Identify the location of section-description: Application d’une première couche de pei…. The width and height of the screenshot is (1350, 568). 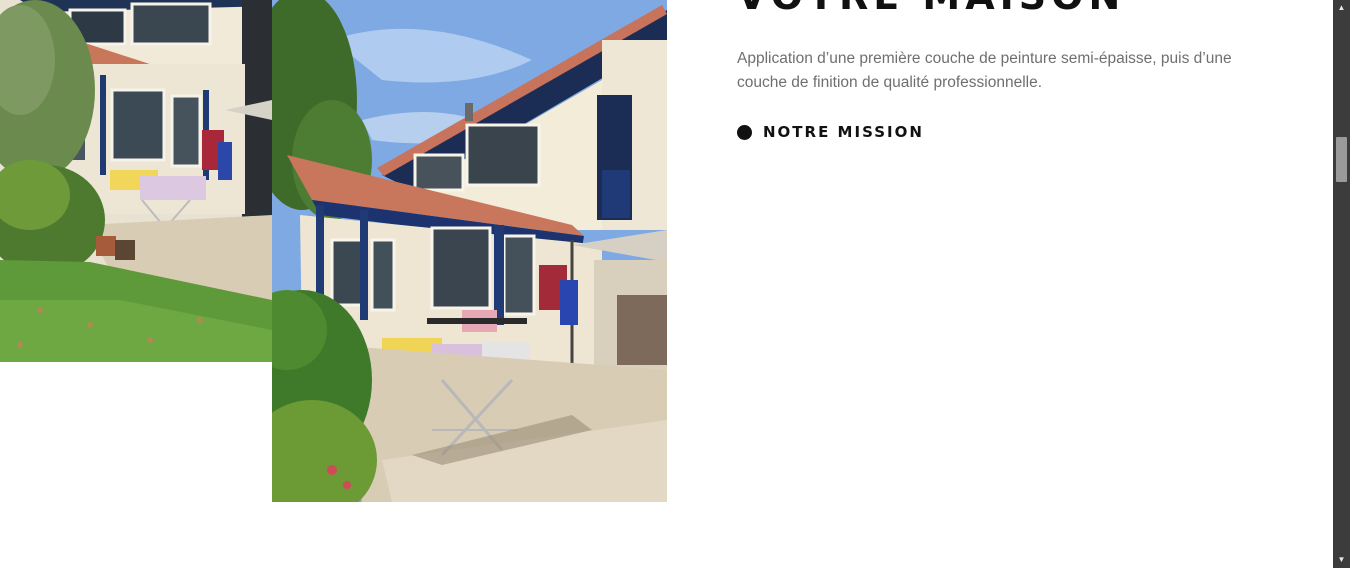
(984, 70).